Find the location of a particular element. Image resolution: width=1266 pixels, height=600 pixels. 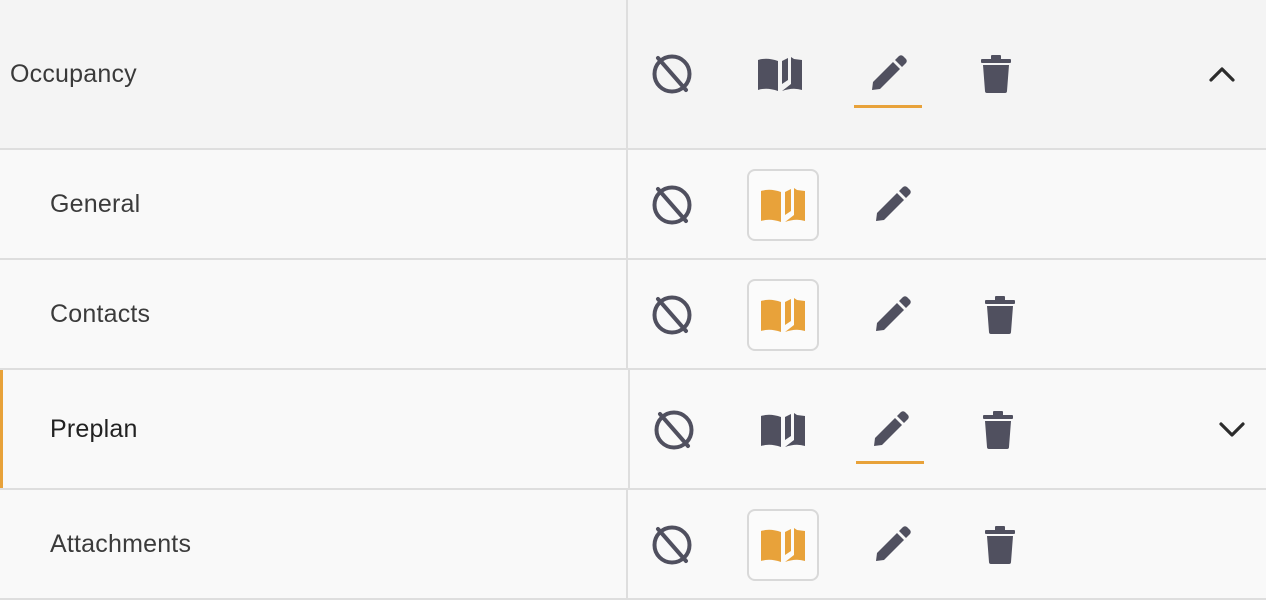

chevron-up-icon is located at coordinates (1222, 74).